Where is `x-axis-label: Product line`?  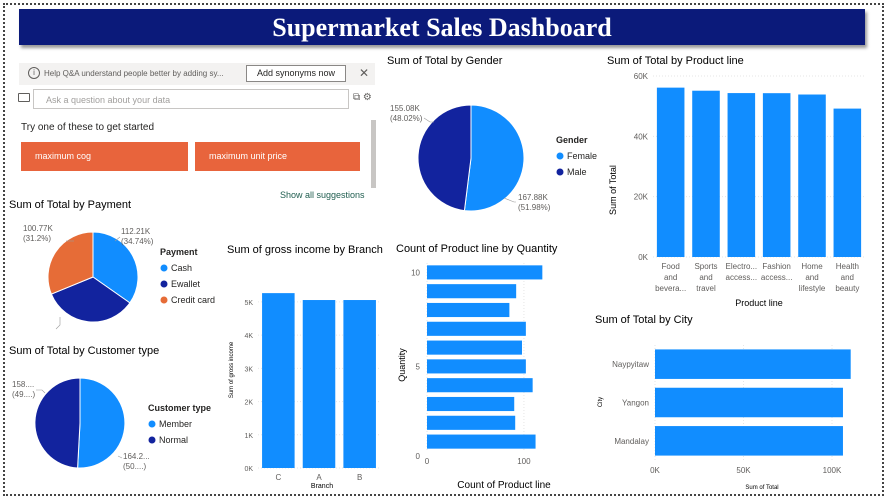
x-axis-label: Product line is located at coordinates (759, 303).